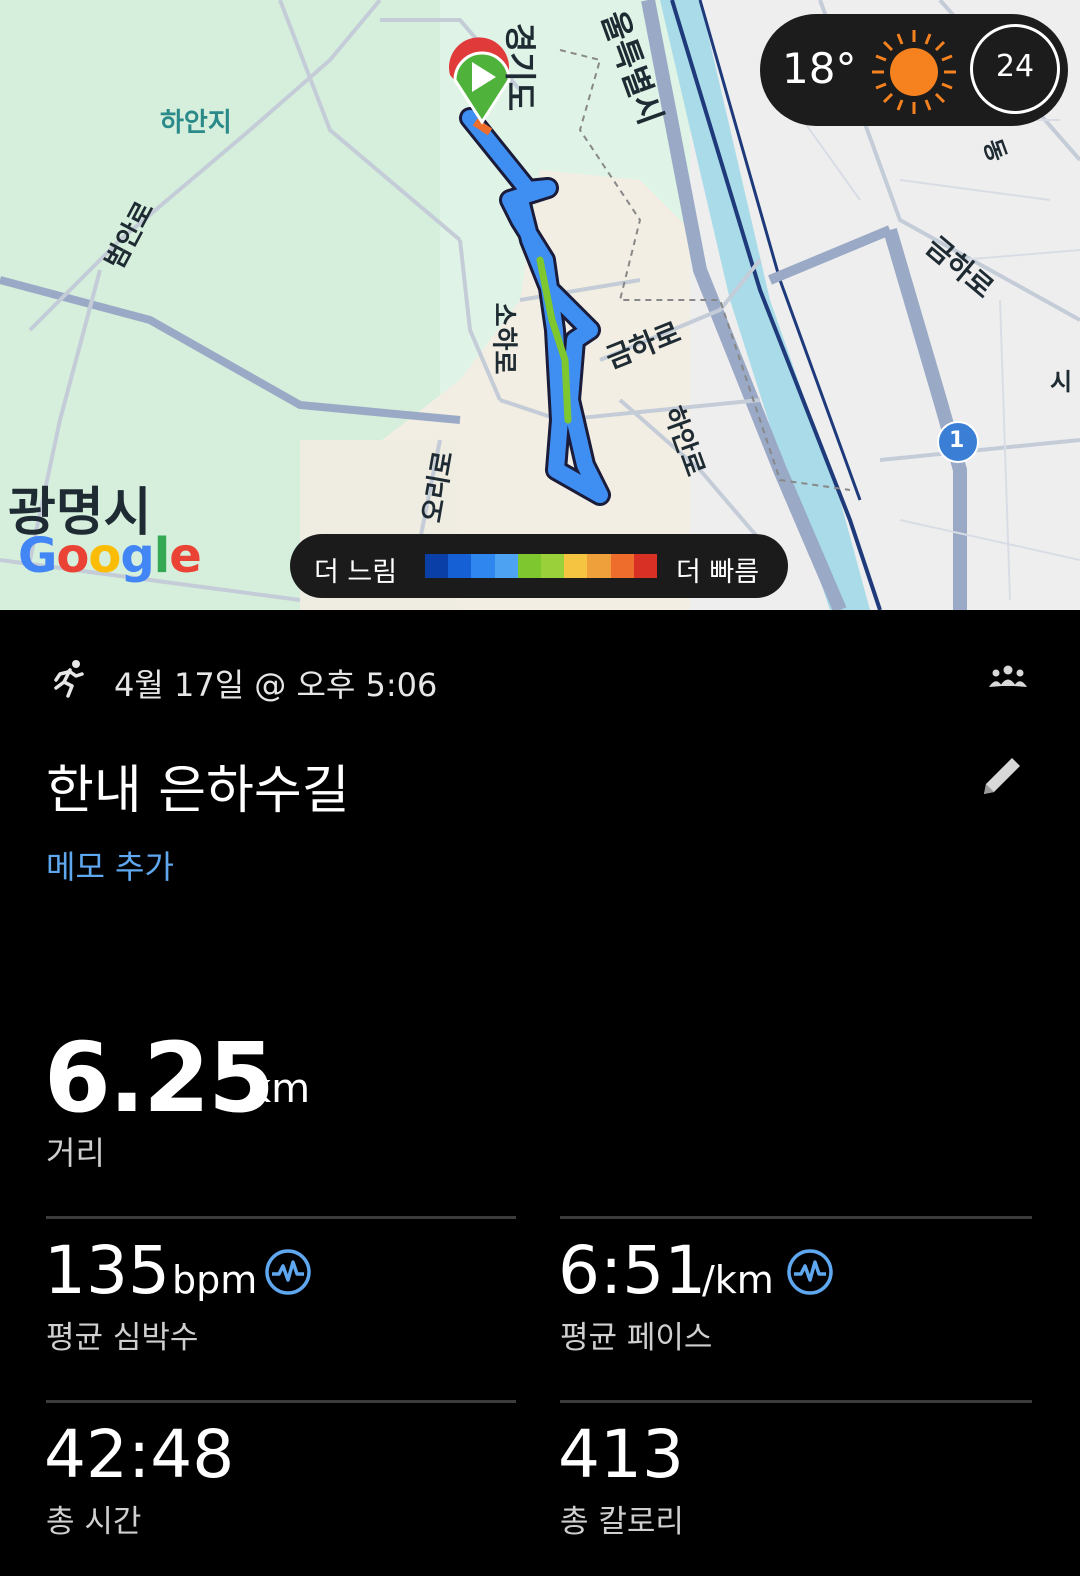 The width and height of the screenshot is (1080, 1576). Describe the element at coordinates (122, 1338) in the screenshot. I see `heart-rate-label: 평균 심박수` at that location.